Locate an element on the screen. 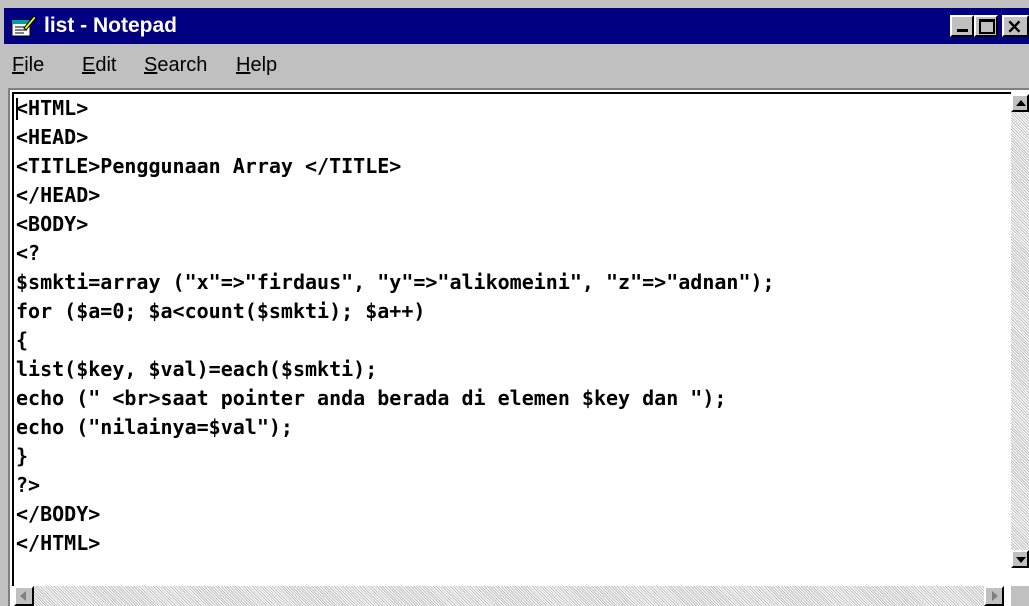 The width and height of the screenshot is (1029, 606). menu-search: Search is located at coordinates (175, 65).